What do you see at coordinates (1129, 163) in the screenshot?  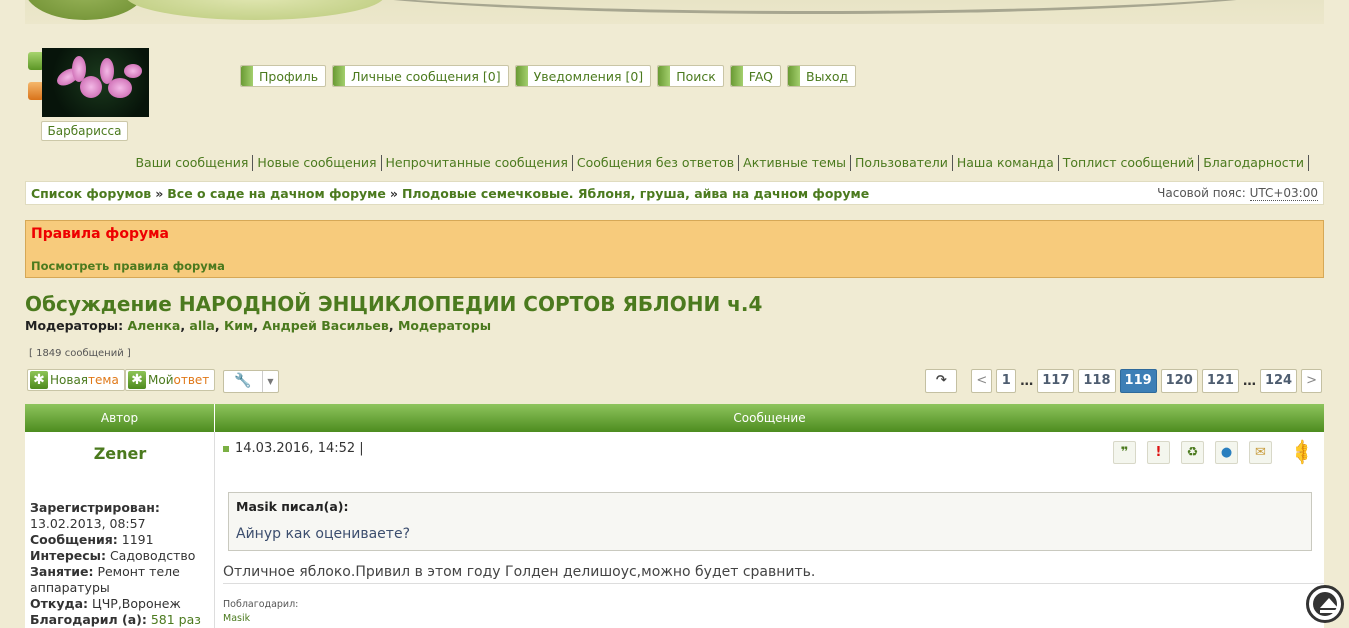 I see `nav-toplist: Топлист сообщений` at bounding box center [1129, 163].